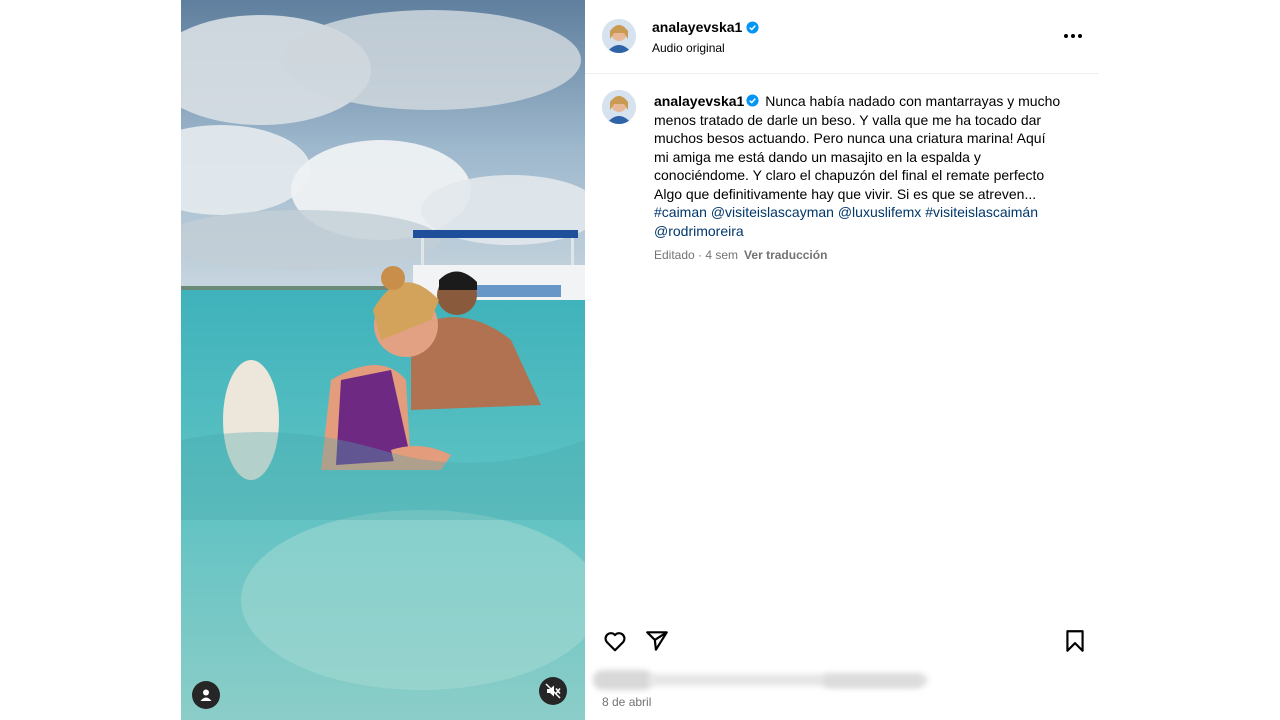  I want to click on caption-avatar, so click(619, 107).